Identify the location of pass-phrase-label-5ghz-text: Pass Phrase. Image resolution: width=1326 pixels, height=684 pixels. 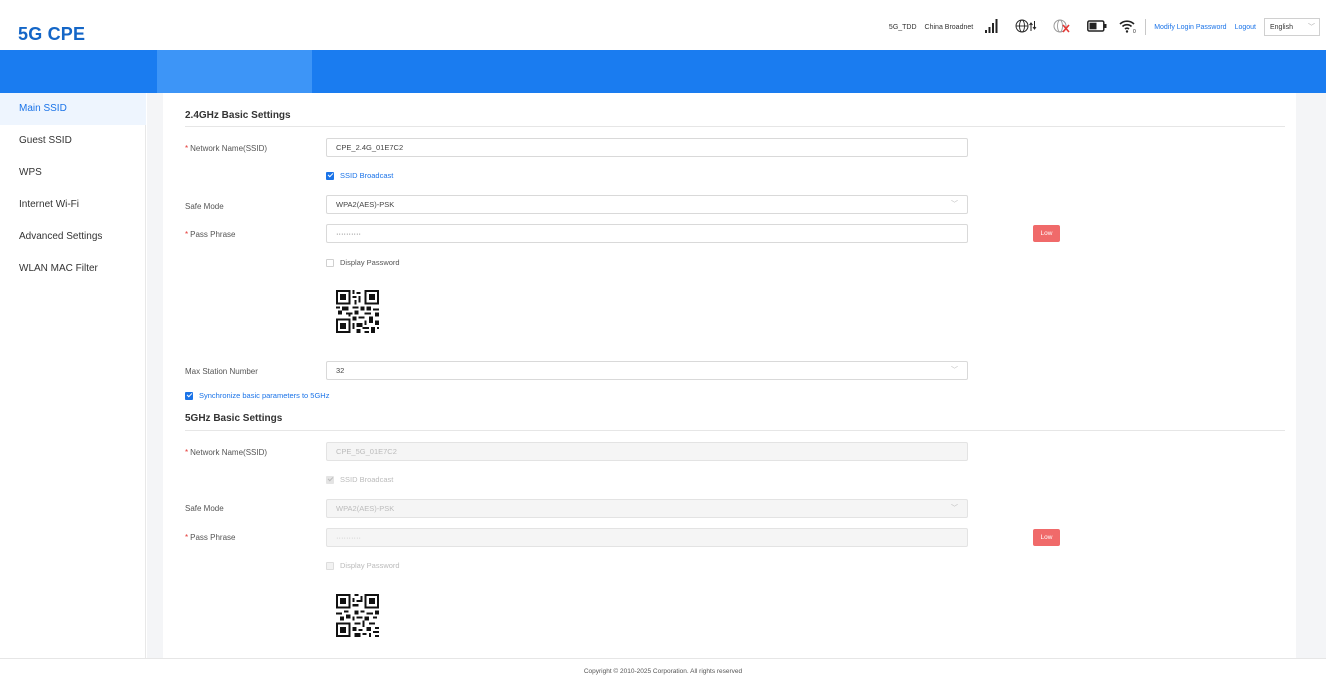
(213, 537).